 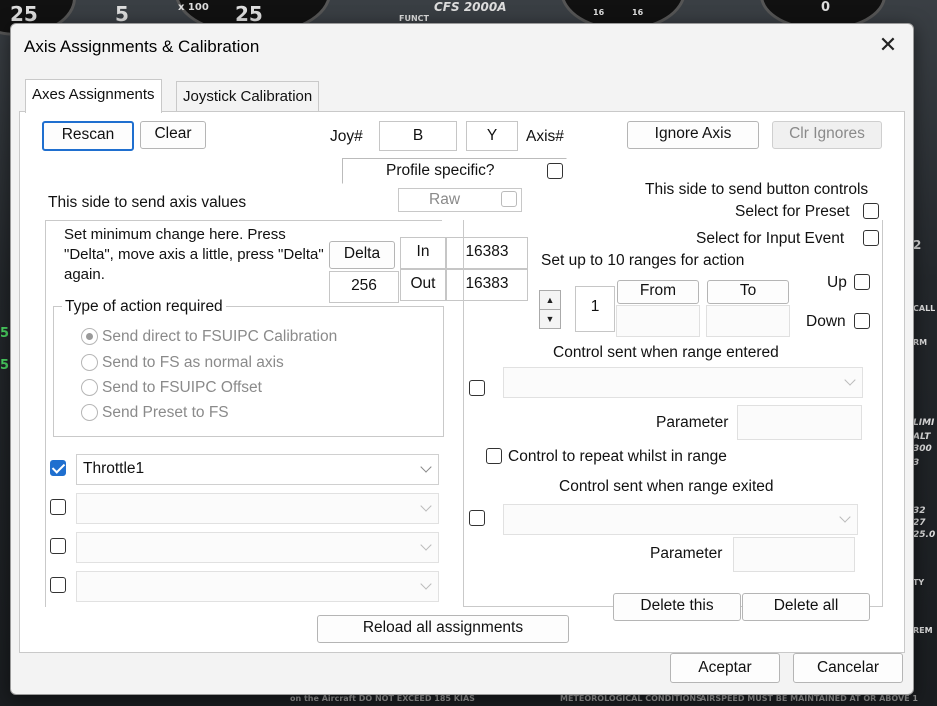 I want to click on background-text: REM, so click(x=923, y=630).